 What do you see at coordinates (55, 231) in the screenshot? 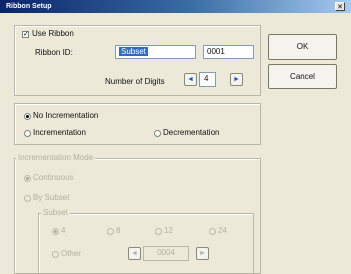
I see `subset-4-radio` at bounding box center [55, 231].